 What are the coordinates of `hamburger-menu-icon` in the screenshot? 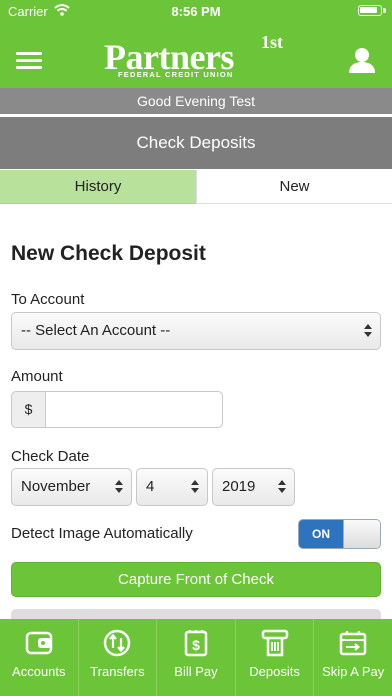 It's located at (29, 61).